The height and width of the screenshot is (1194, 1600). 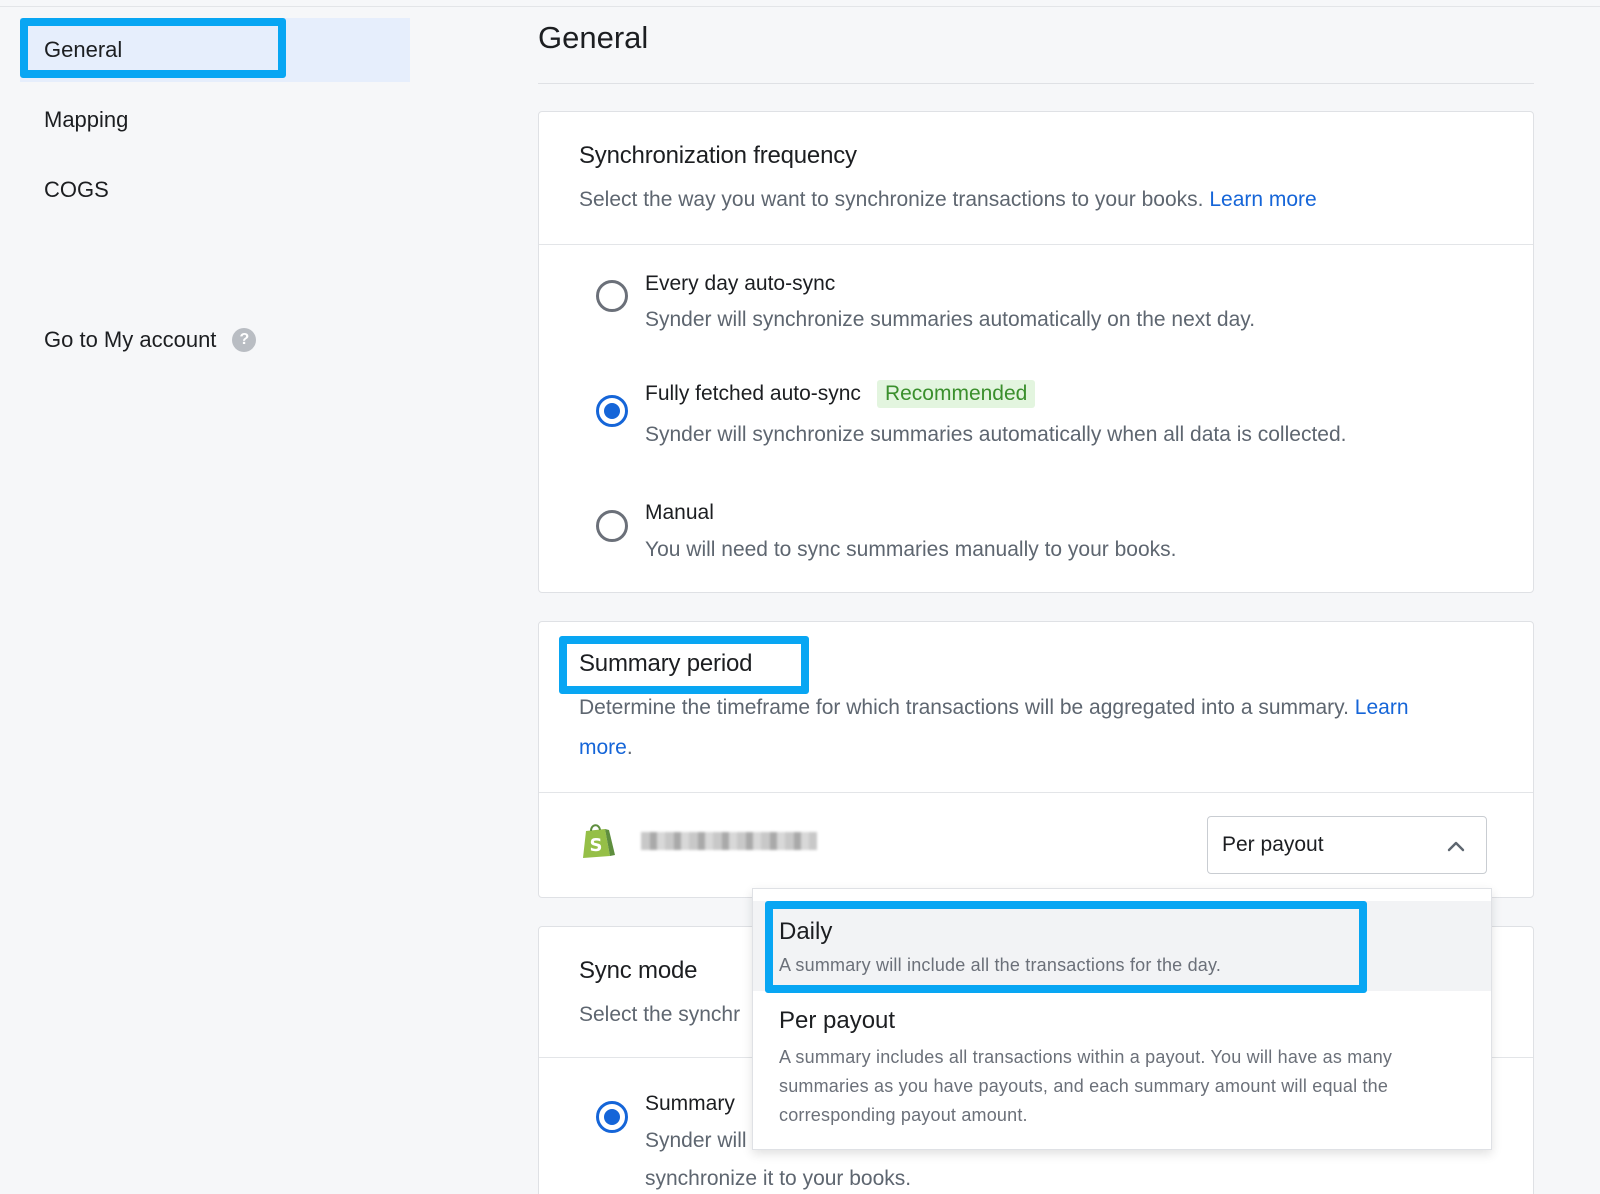 What do you see at coordinates (612, 526) in the screenshot?
I see `radio-manual` at bounding box center [612, 526].